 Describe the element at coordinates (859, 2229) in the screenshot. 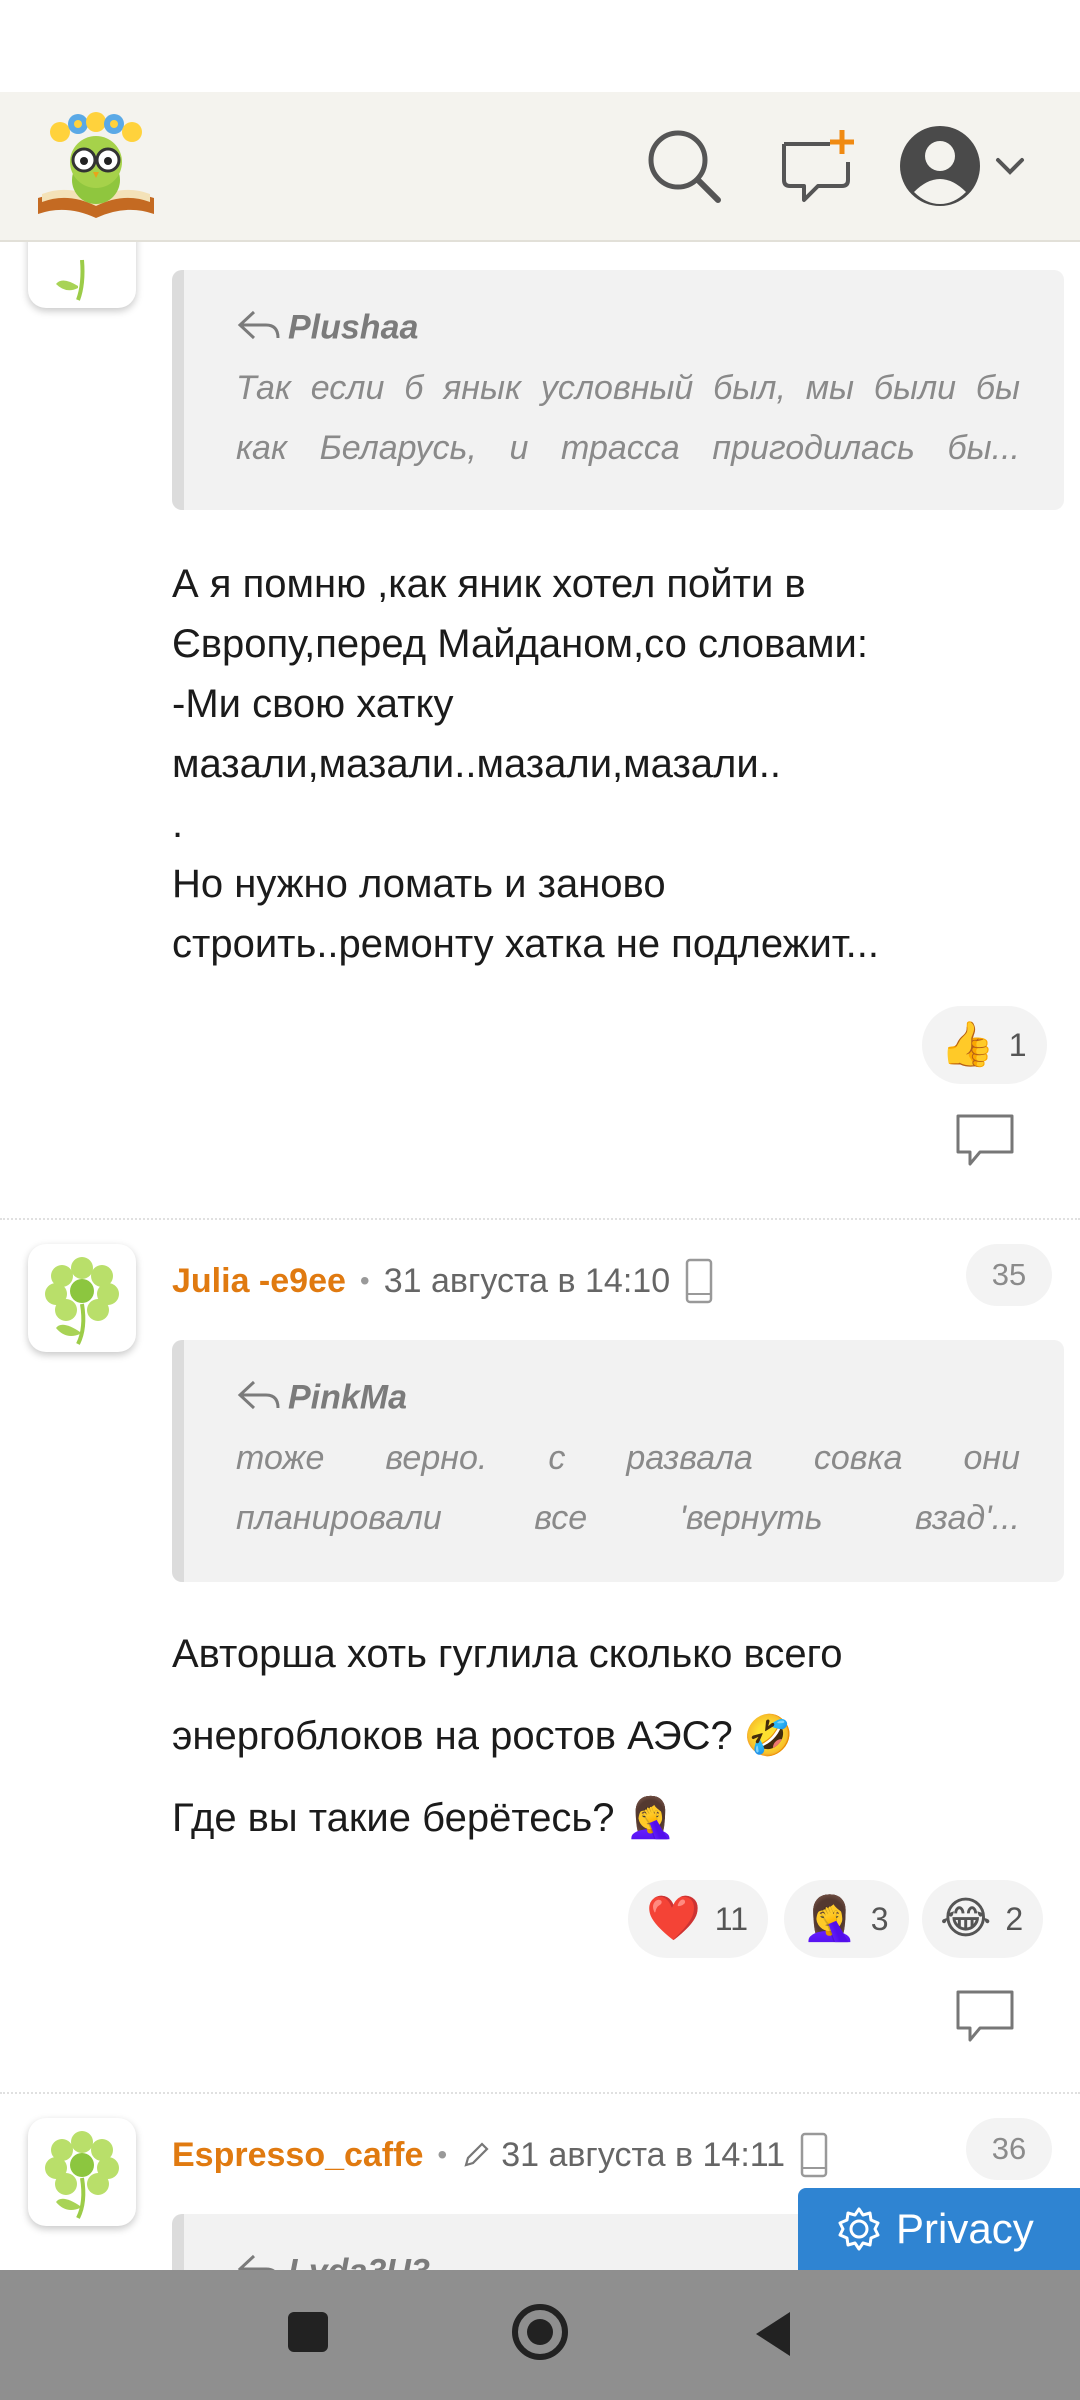

I see `gear-icon` at that location.